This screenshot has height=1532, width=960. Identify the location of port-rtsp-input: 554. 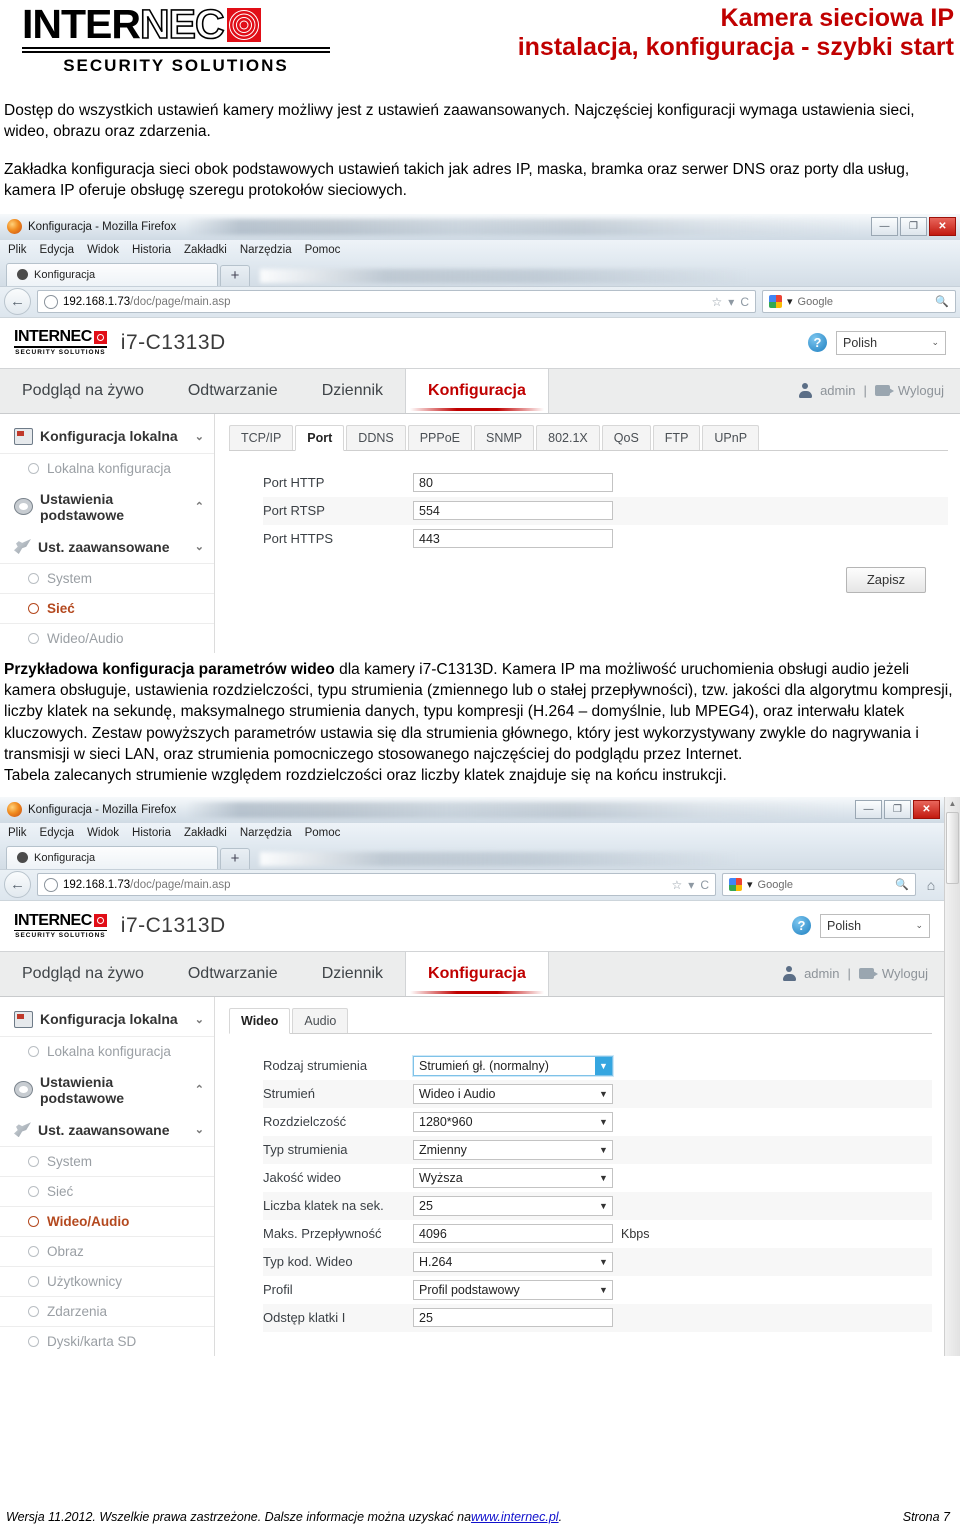
(513, 510).